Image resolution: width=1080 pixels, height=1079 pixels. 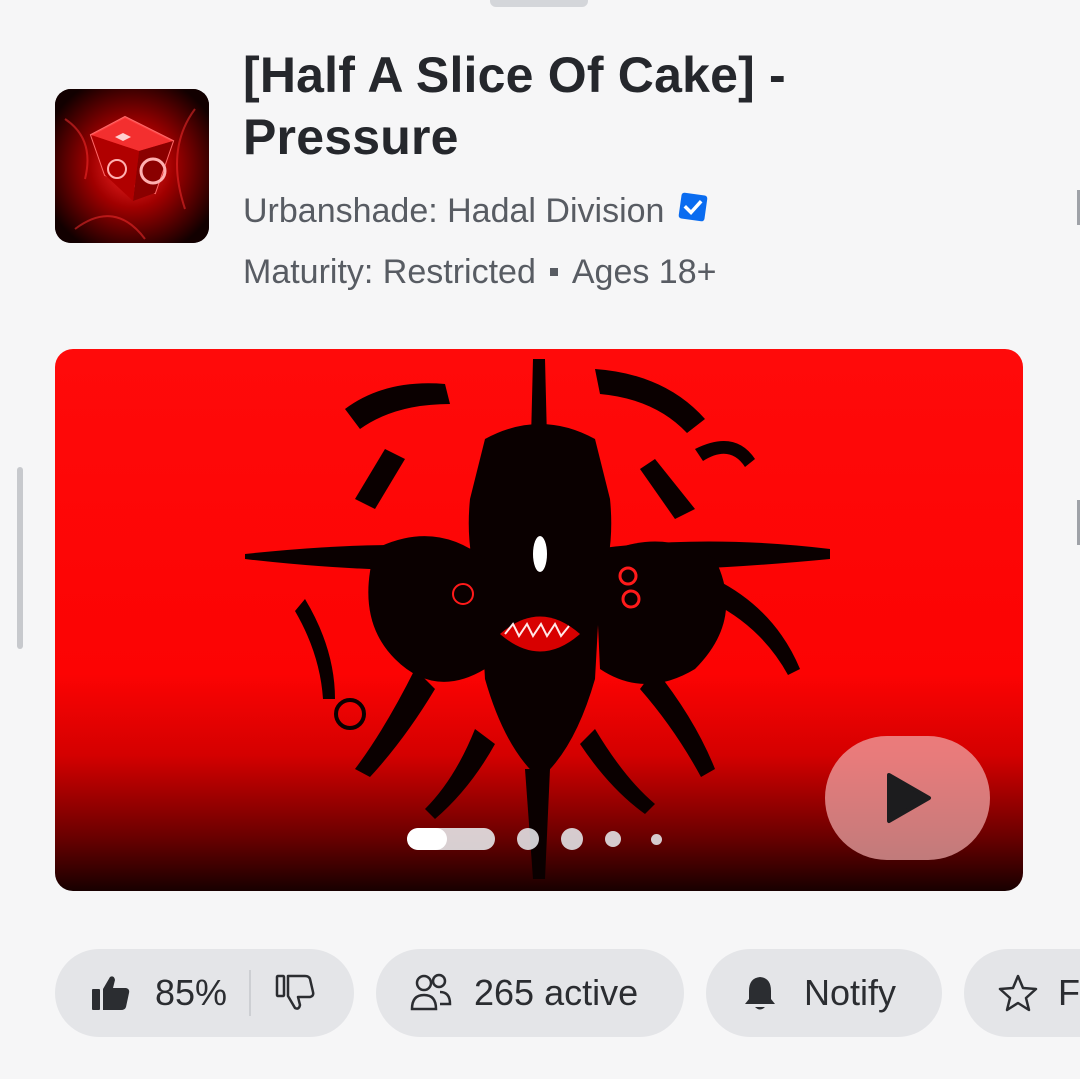 I want to click on play-icon, so click(x=908, y=798).